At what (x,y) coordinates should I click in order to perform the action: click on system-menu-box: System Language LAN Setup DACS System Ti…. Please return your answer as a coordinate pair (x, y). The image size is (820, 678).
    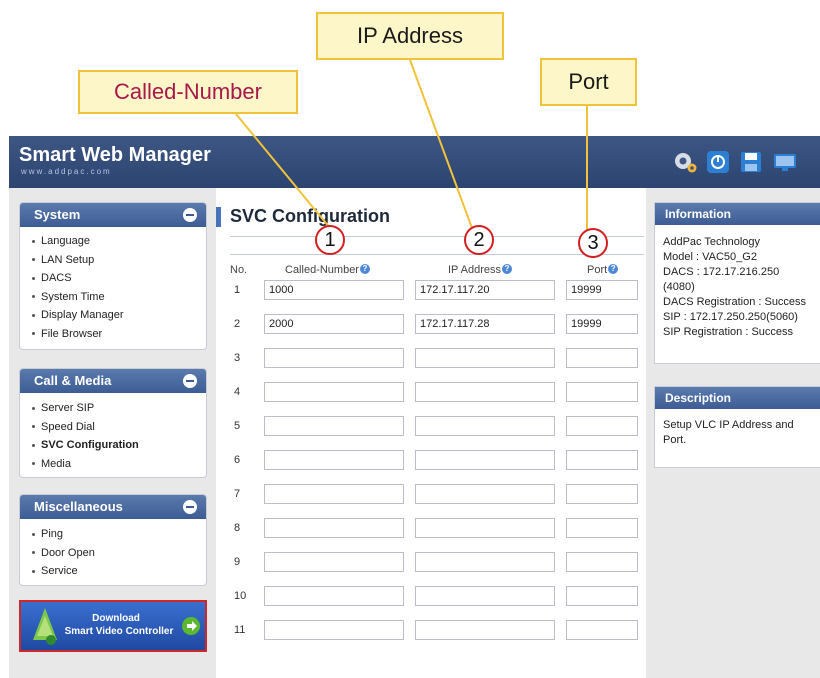
    Looking at the image, I should click on (113, 276).